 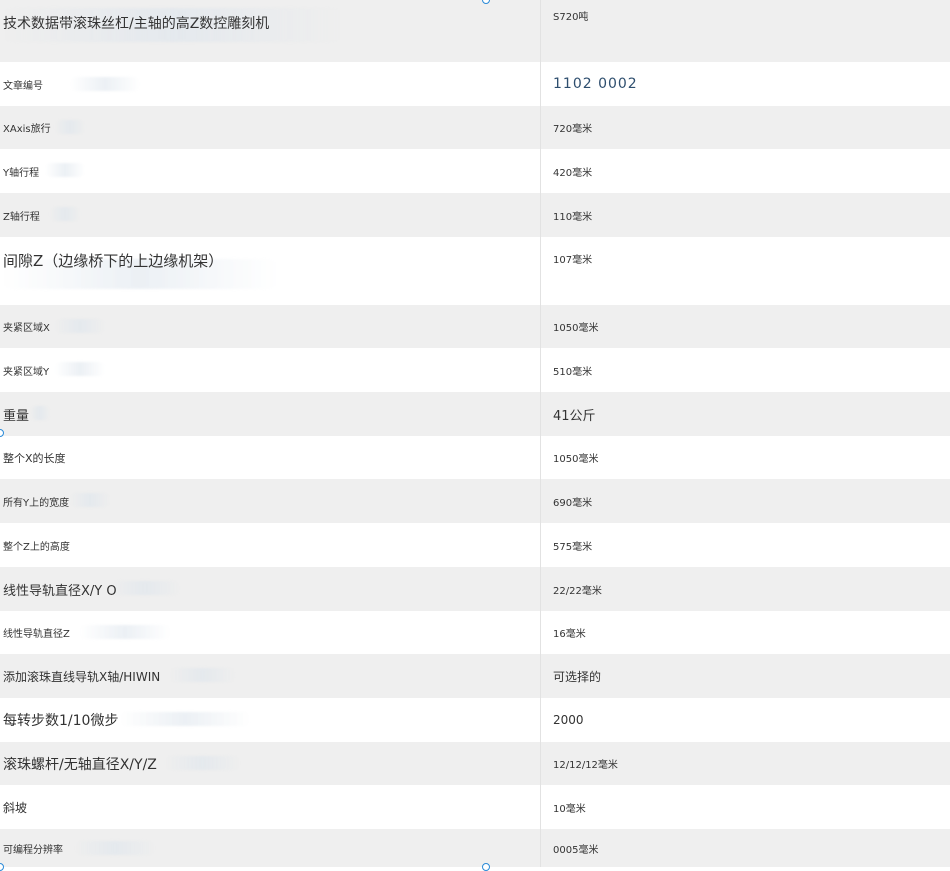 I want to click on row-value: 可选择的, so click(x=577, y=676).